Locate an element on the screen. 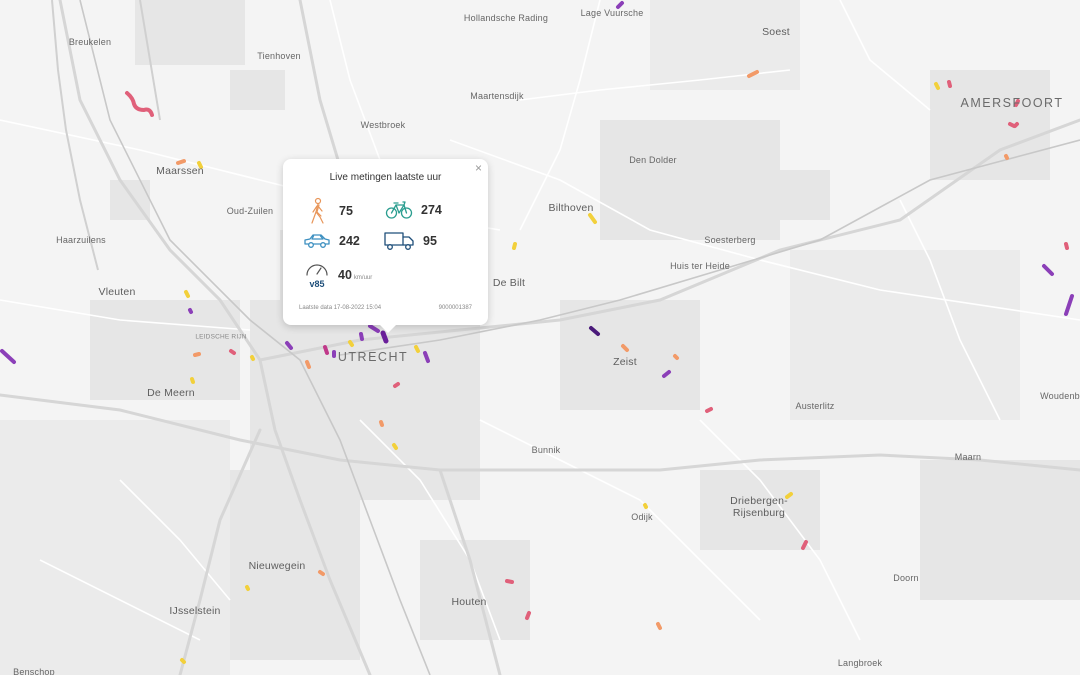 This screenshot has height=675, width=1080. car-metric: 242 is located at coordinates (331, 241).